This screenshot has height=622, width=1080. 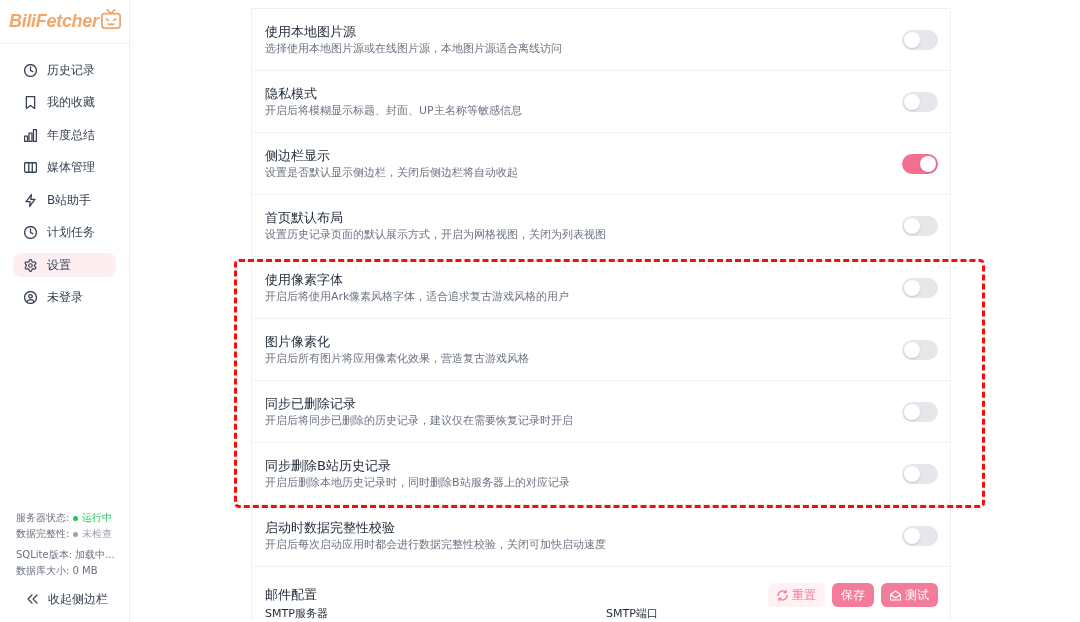 What do you see at coordinates (436, 234) in the screenshot?
I see `setting-description: 设置历史记录页面的默认展示方式，开启为网格视图，关闭为列表视图` at bounding box center [436, 234].